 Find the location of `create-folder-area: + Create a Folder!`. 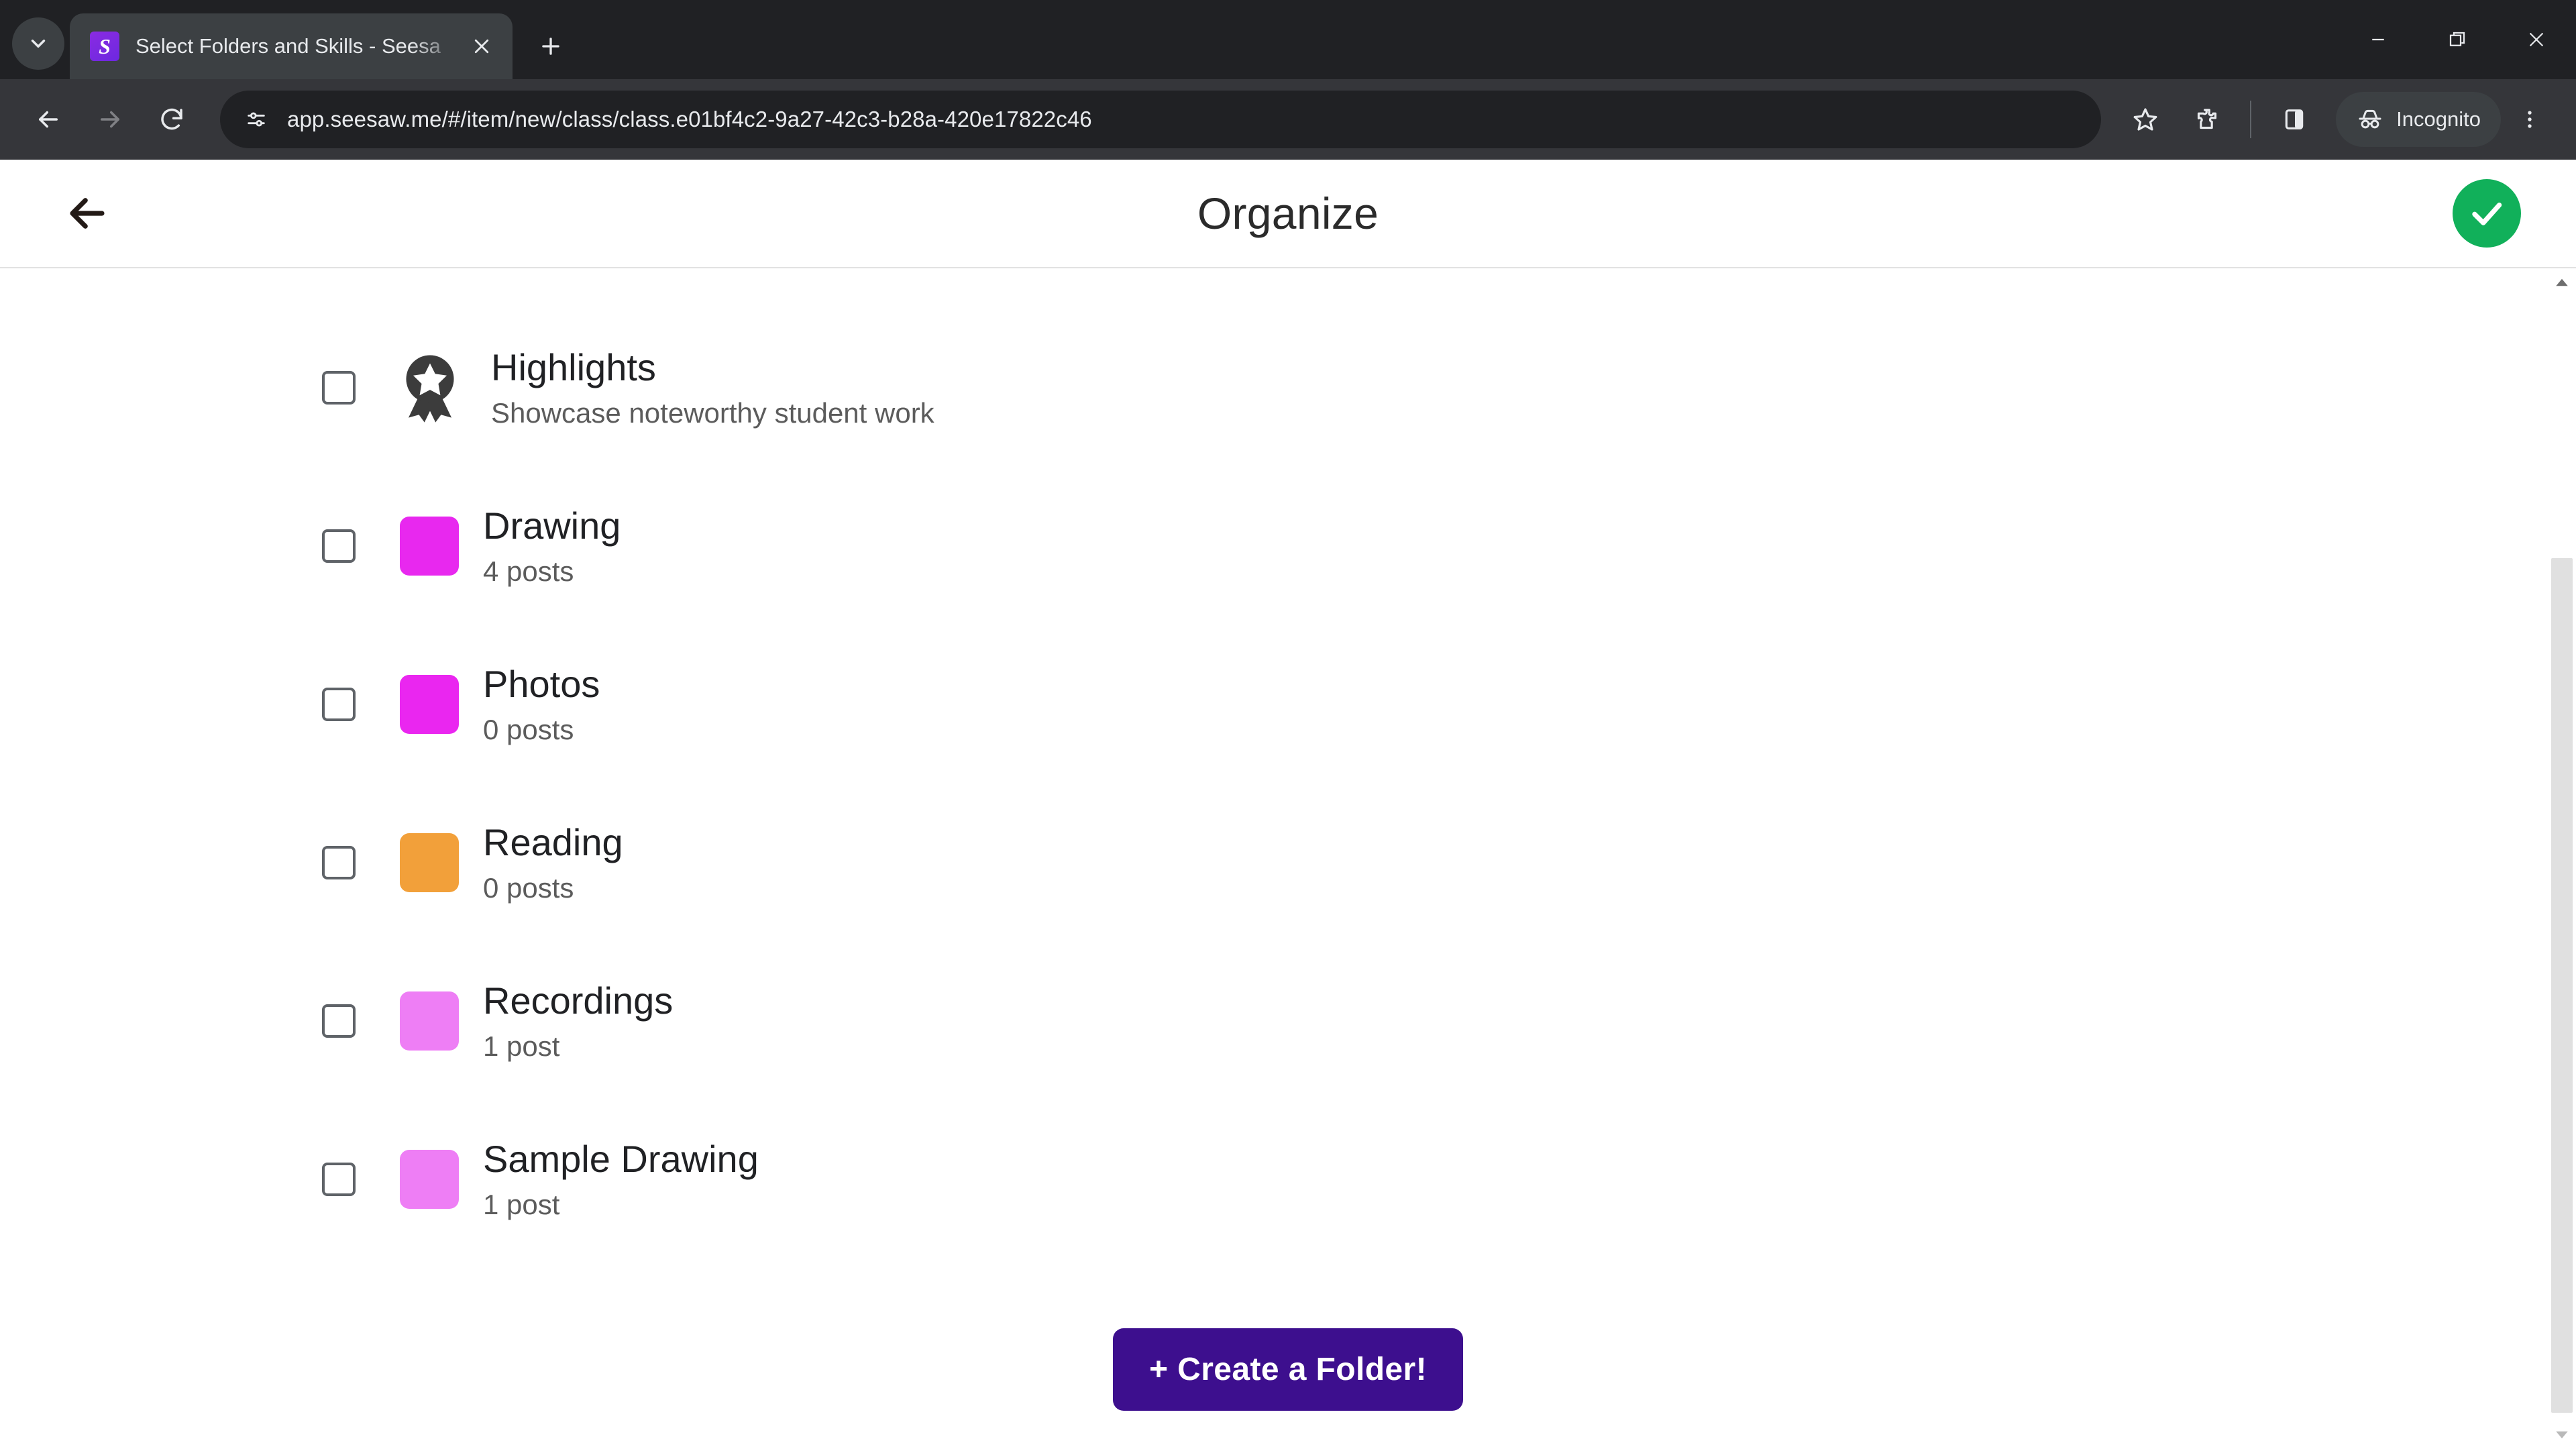

create-folder-area: + Create a Folder! is located at coordinates (1288, 1369).